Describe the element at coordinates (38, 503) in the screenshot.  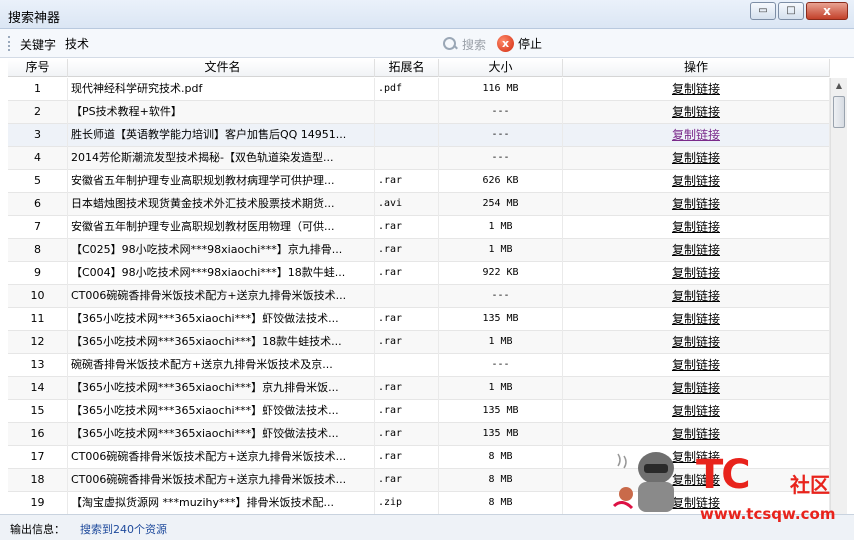
I see `row-index: 19` at that location.